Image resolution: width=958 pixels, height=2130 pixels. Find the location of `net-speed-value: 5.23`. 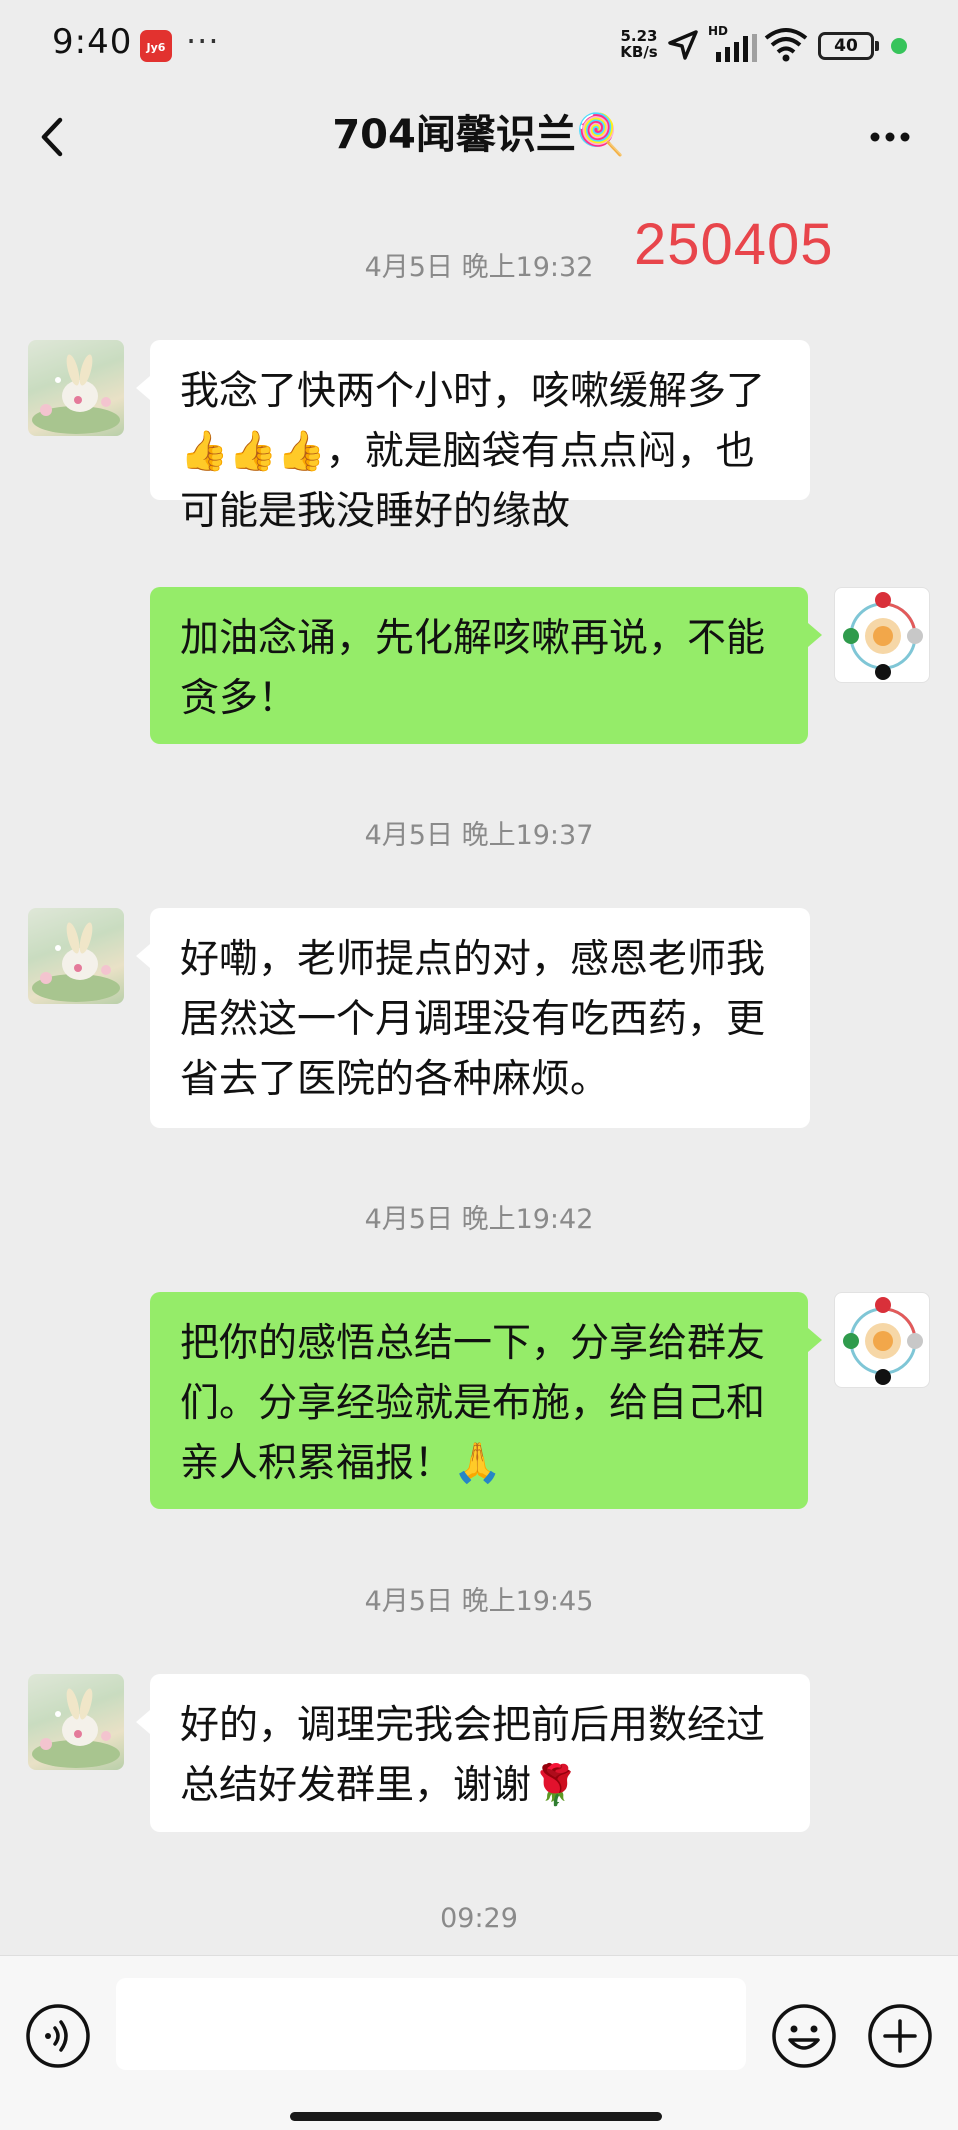

net-speed-value: 5.23 is located at coordinates (639, 36).